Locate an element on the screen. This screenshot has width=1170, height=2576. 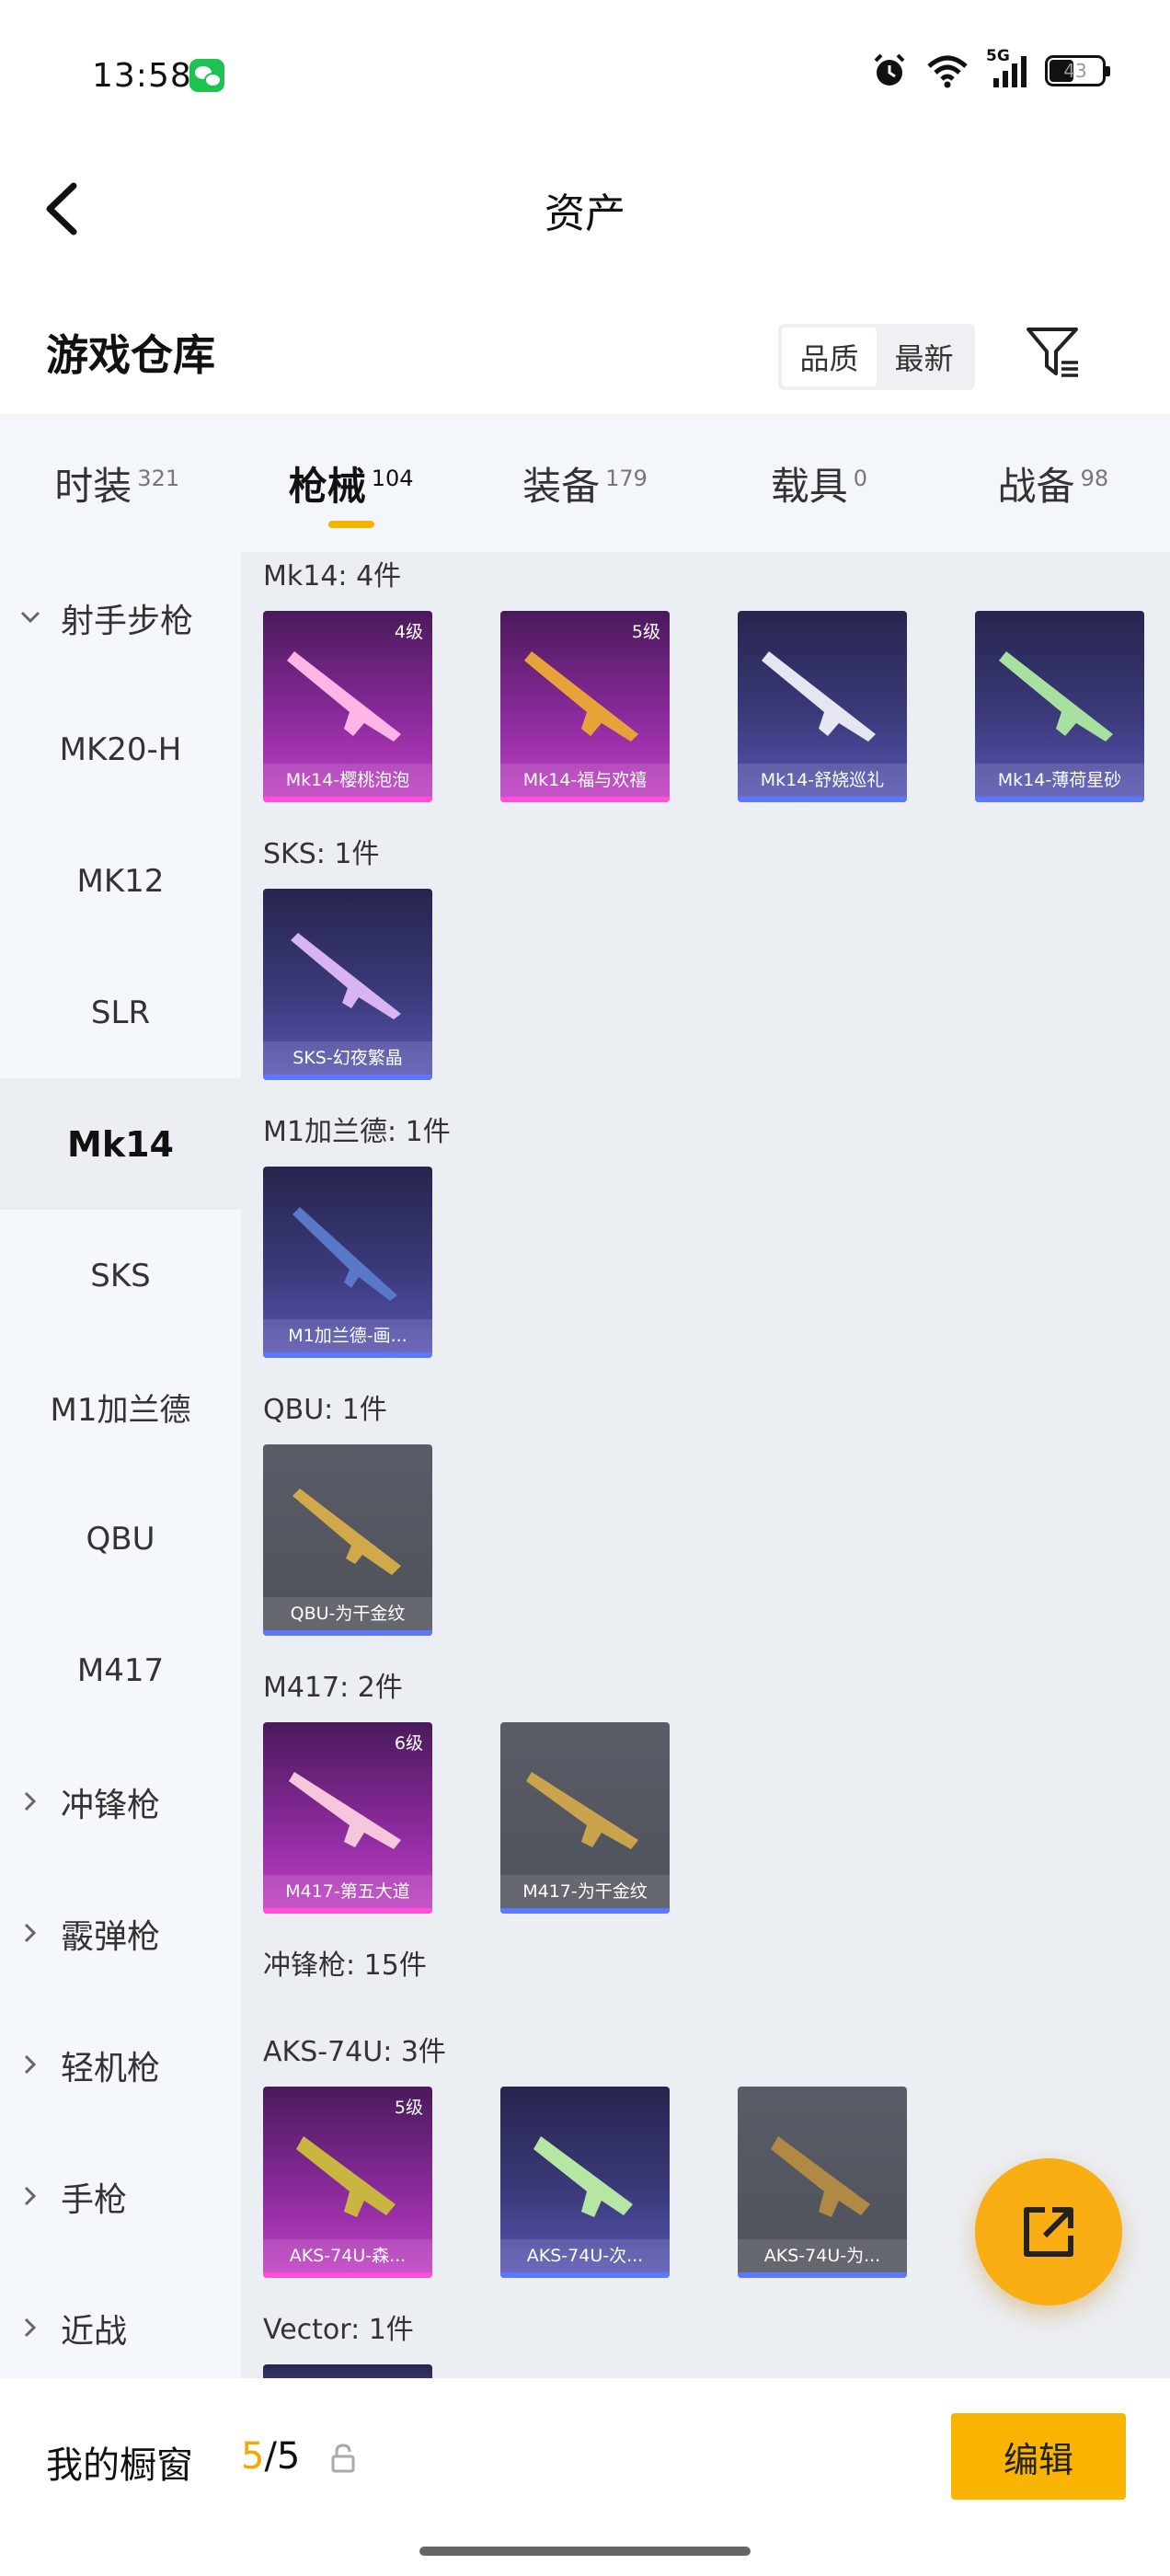
item-name: SKS-幻夜繁晶 is located at coordinates (347, 1058).